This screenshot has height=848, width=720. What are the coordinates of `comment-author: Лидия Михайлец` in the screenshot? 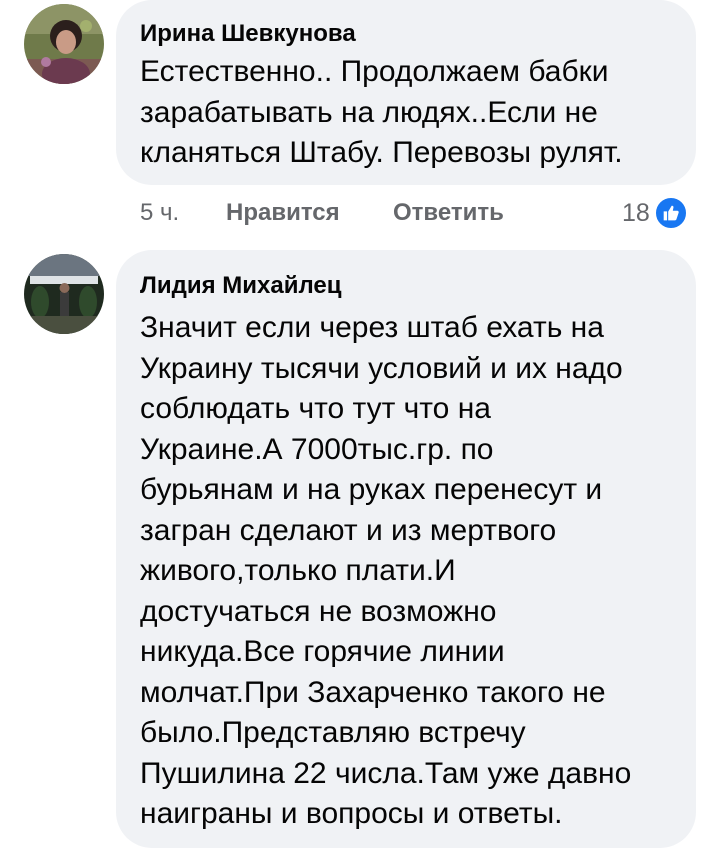 It's located at (240, 286).